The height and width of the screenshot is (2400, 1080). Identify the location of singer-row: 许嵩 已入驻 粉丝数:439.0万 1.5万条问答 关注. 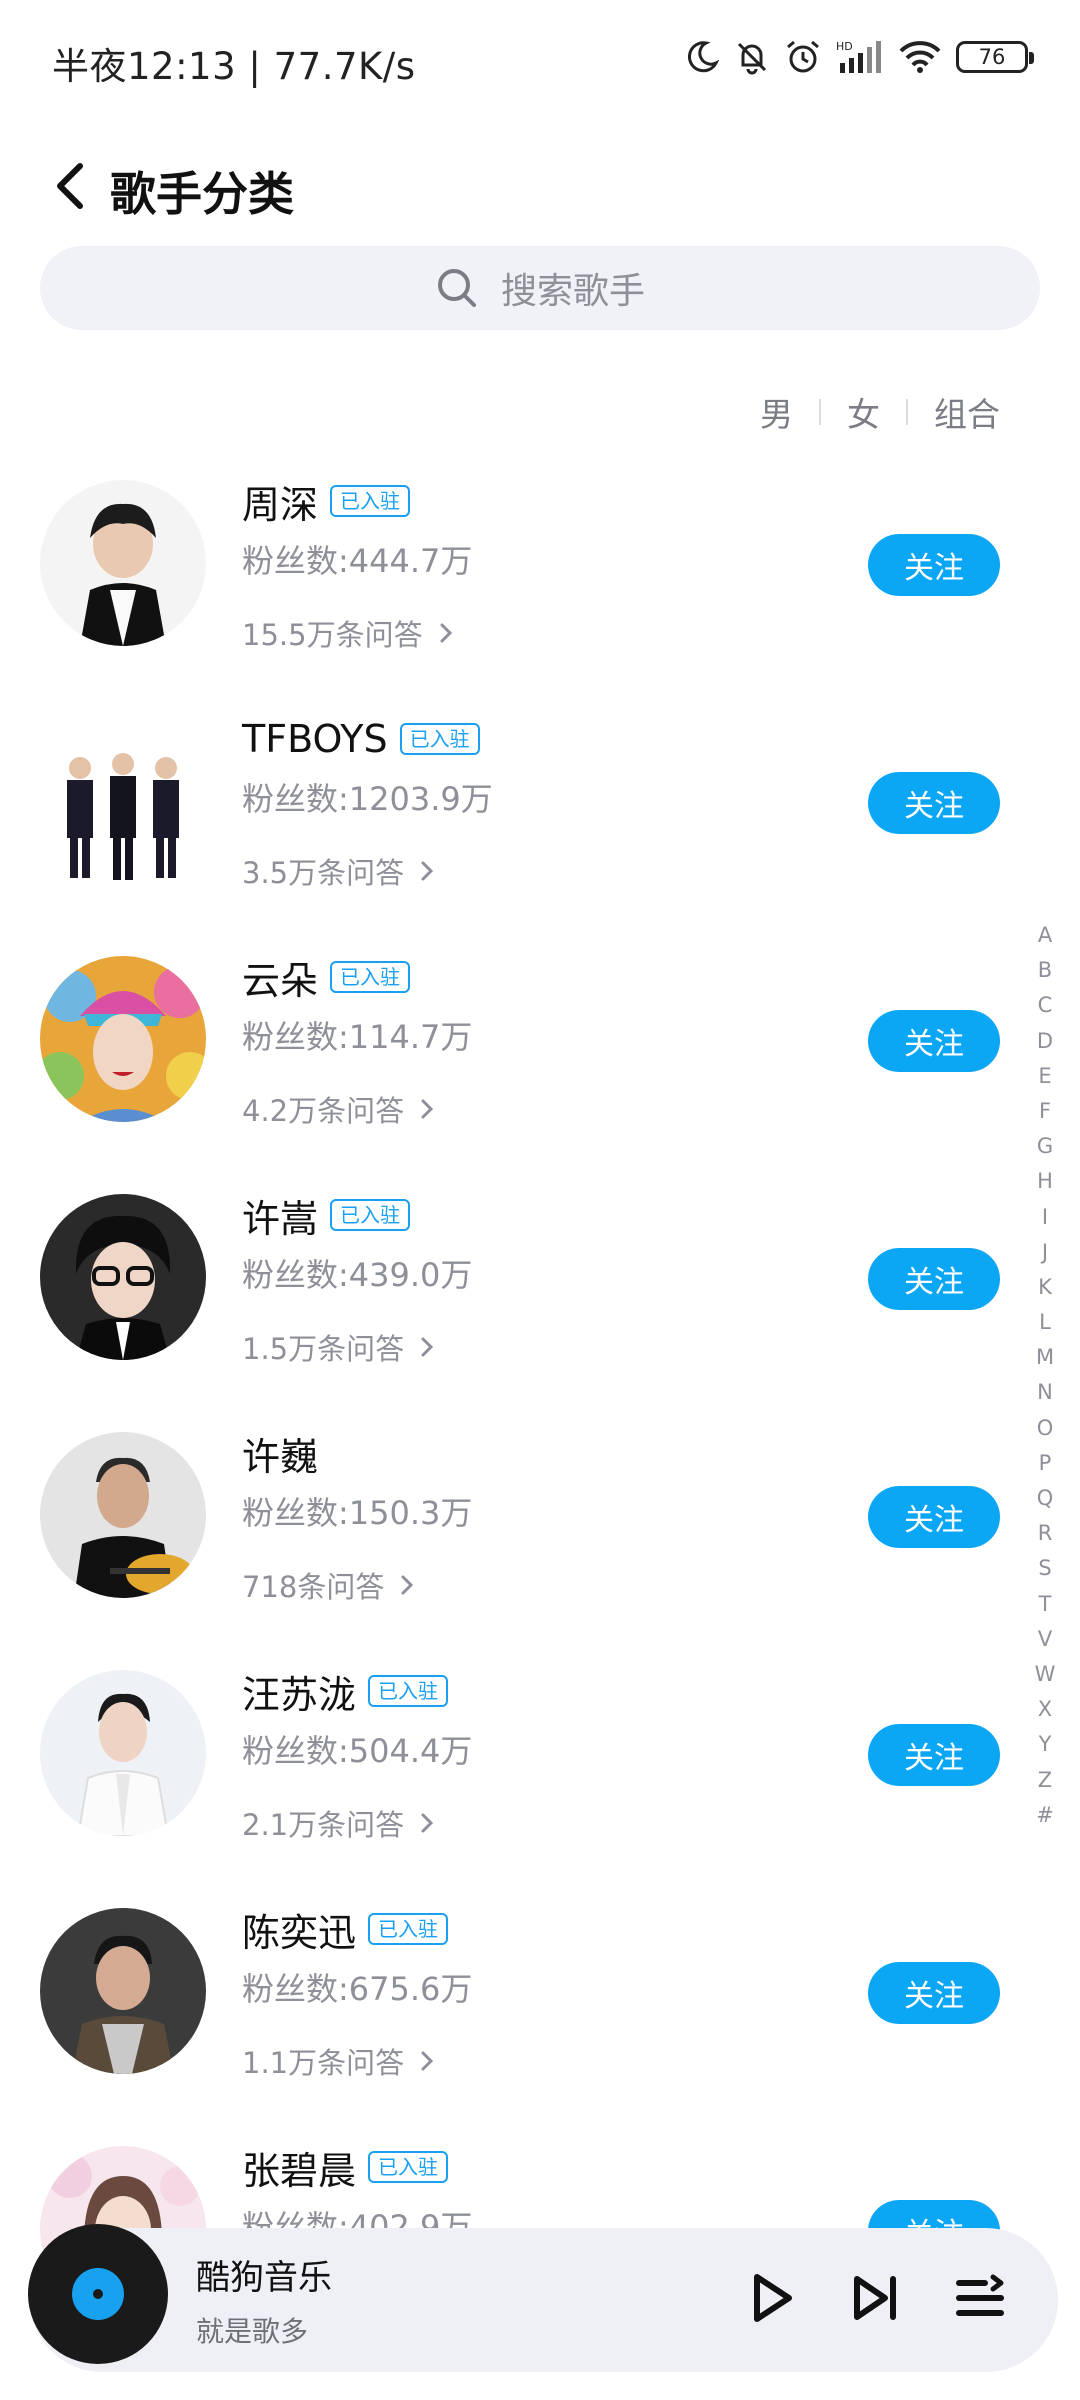
(500, 1293).